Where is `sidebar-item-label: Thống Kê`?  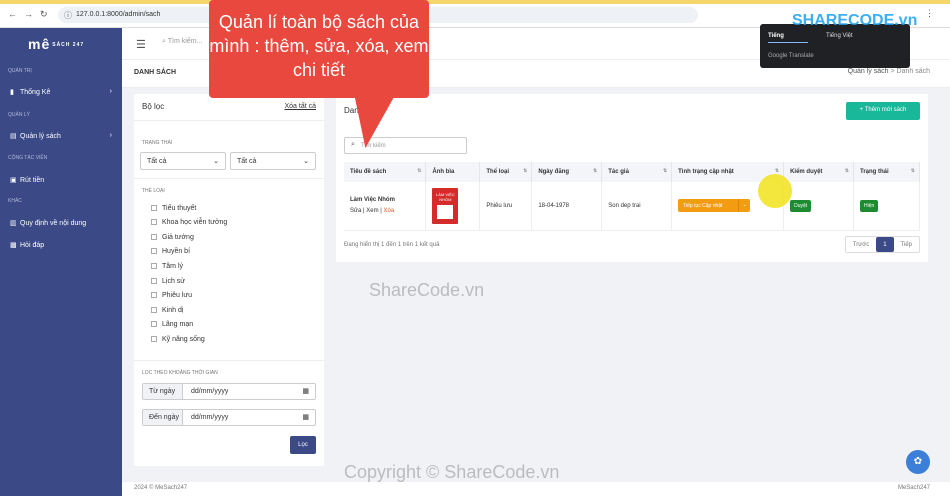
sidebar-item-label: Thống Kê is located at coordinates (35, 92).